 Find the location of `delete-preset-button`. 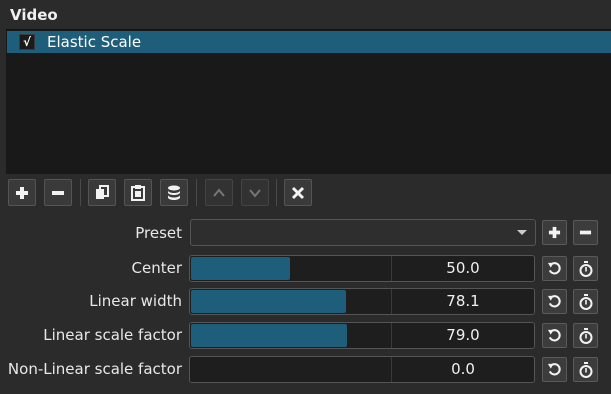

delete-preset-button is located at coordinates (585, 232).